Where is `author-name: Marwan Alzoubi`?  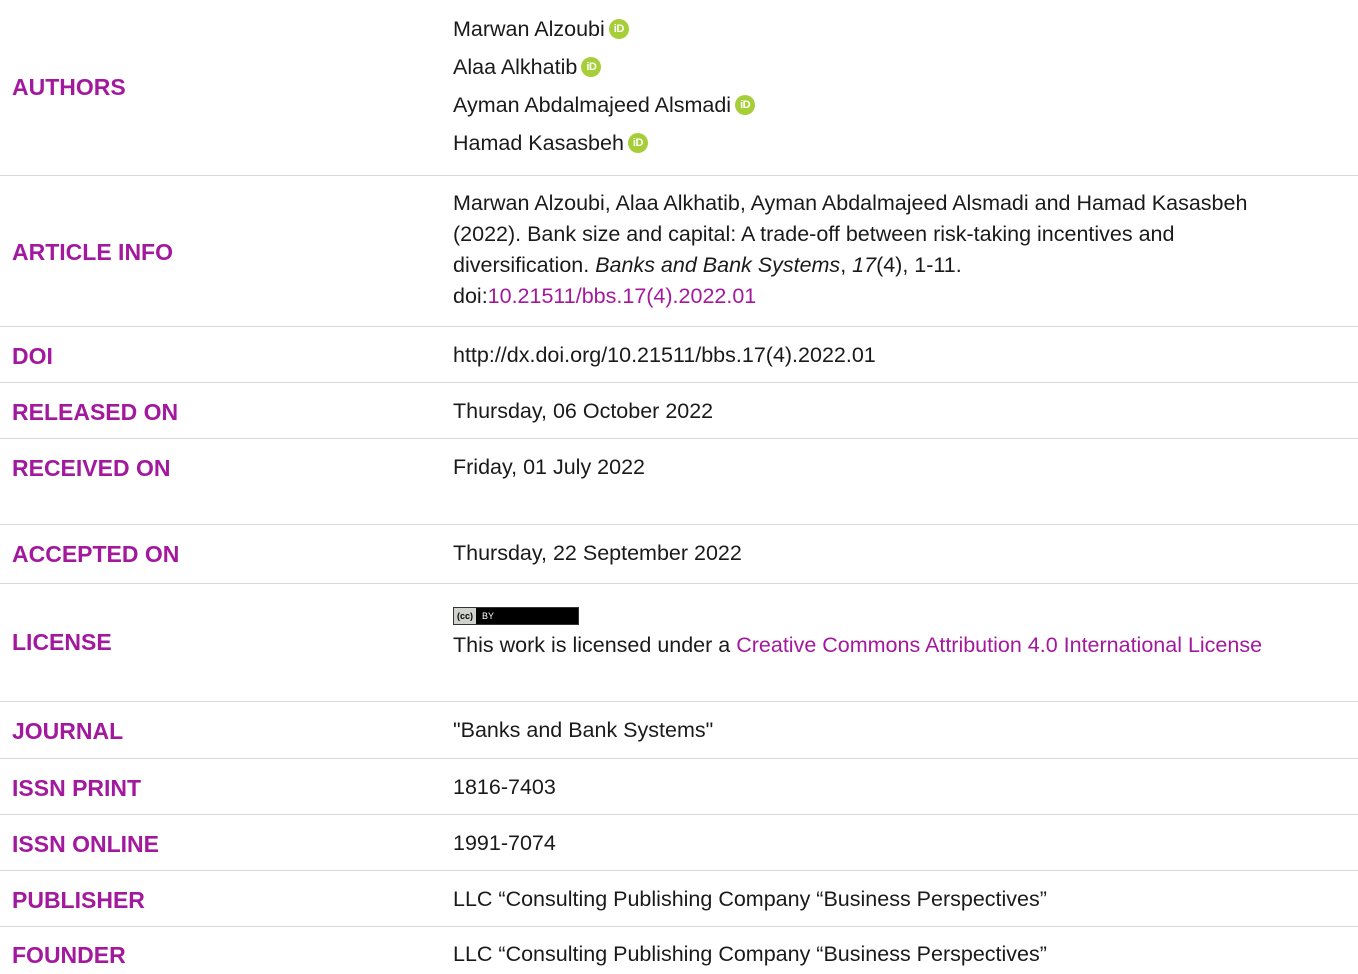 author-name: Marwan Alzoubi is located at coordinates (529, 29).